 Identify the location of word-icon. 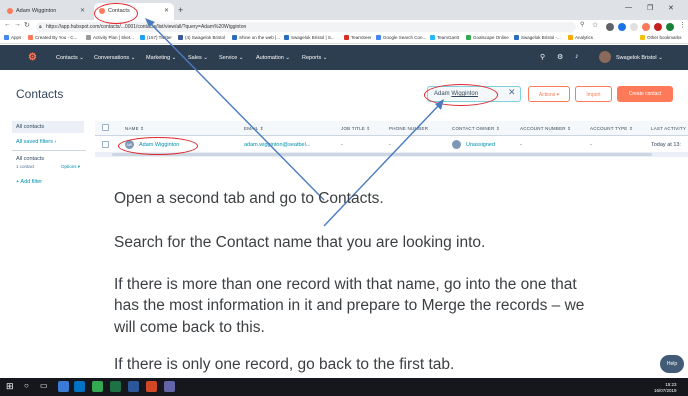
(133, 386).